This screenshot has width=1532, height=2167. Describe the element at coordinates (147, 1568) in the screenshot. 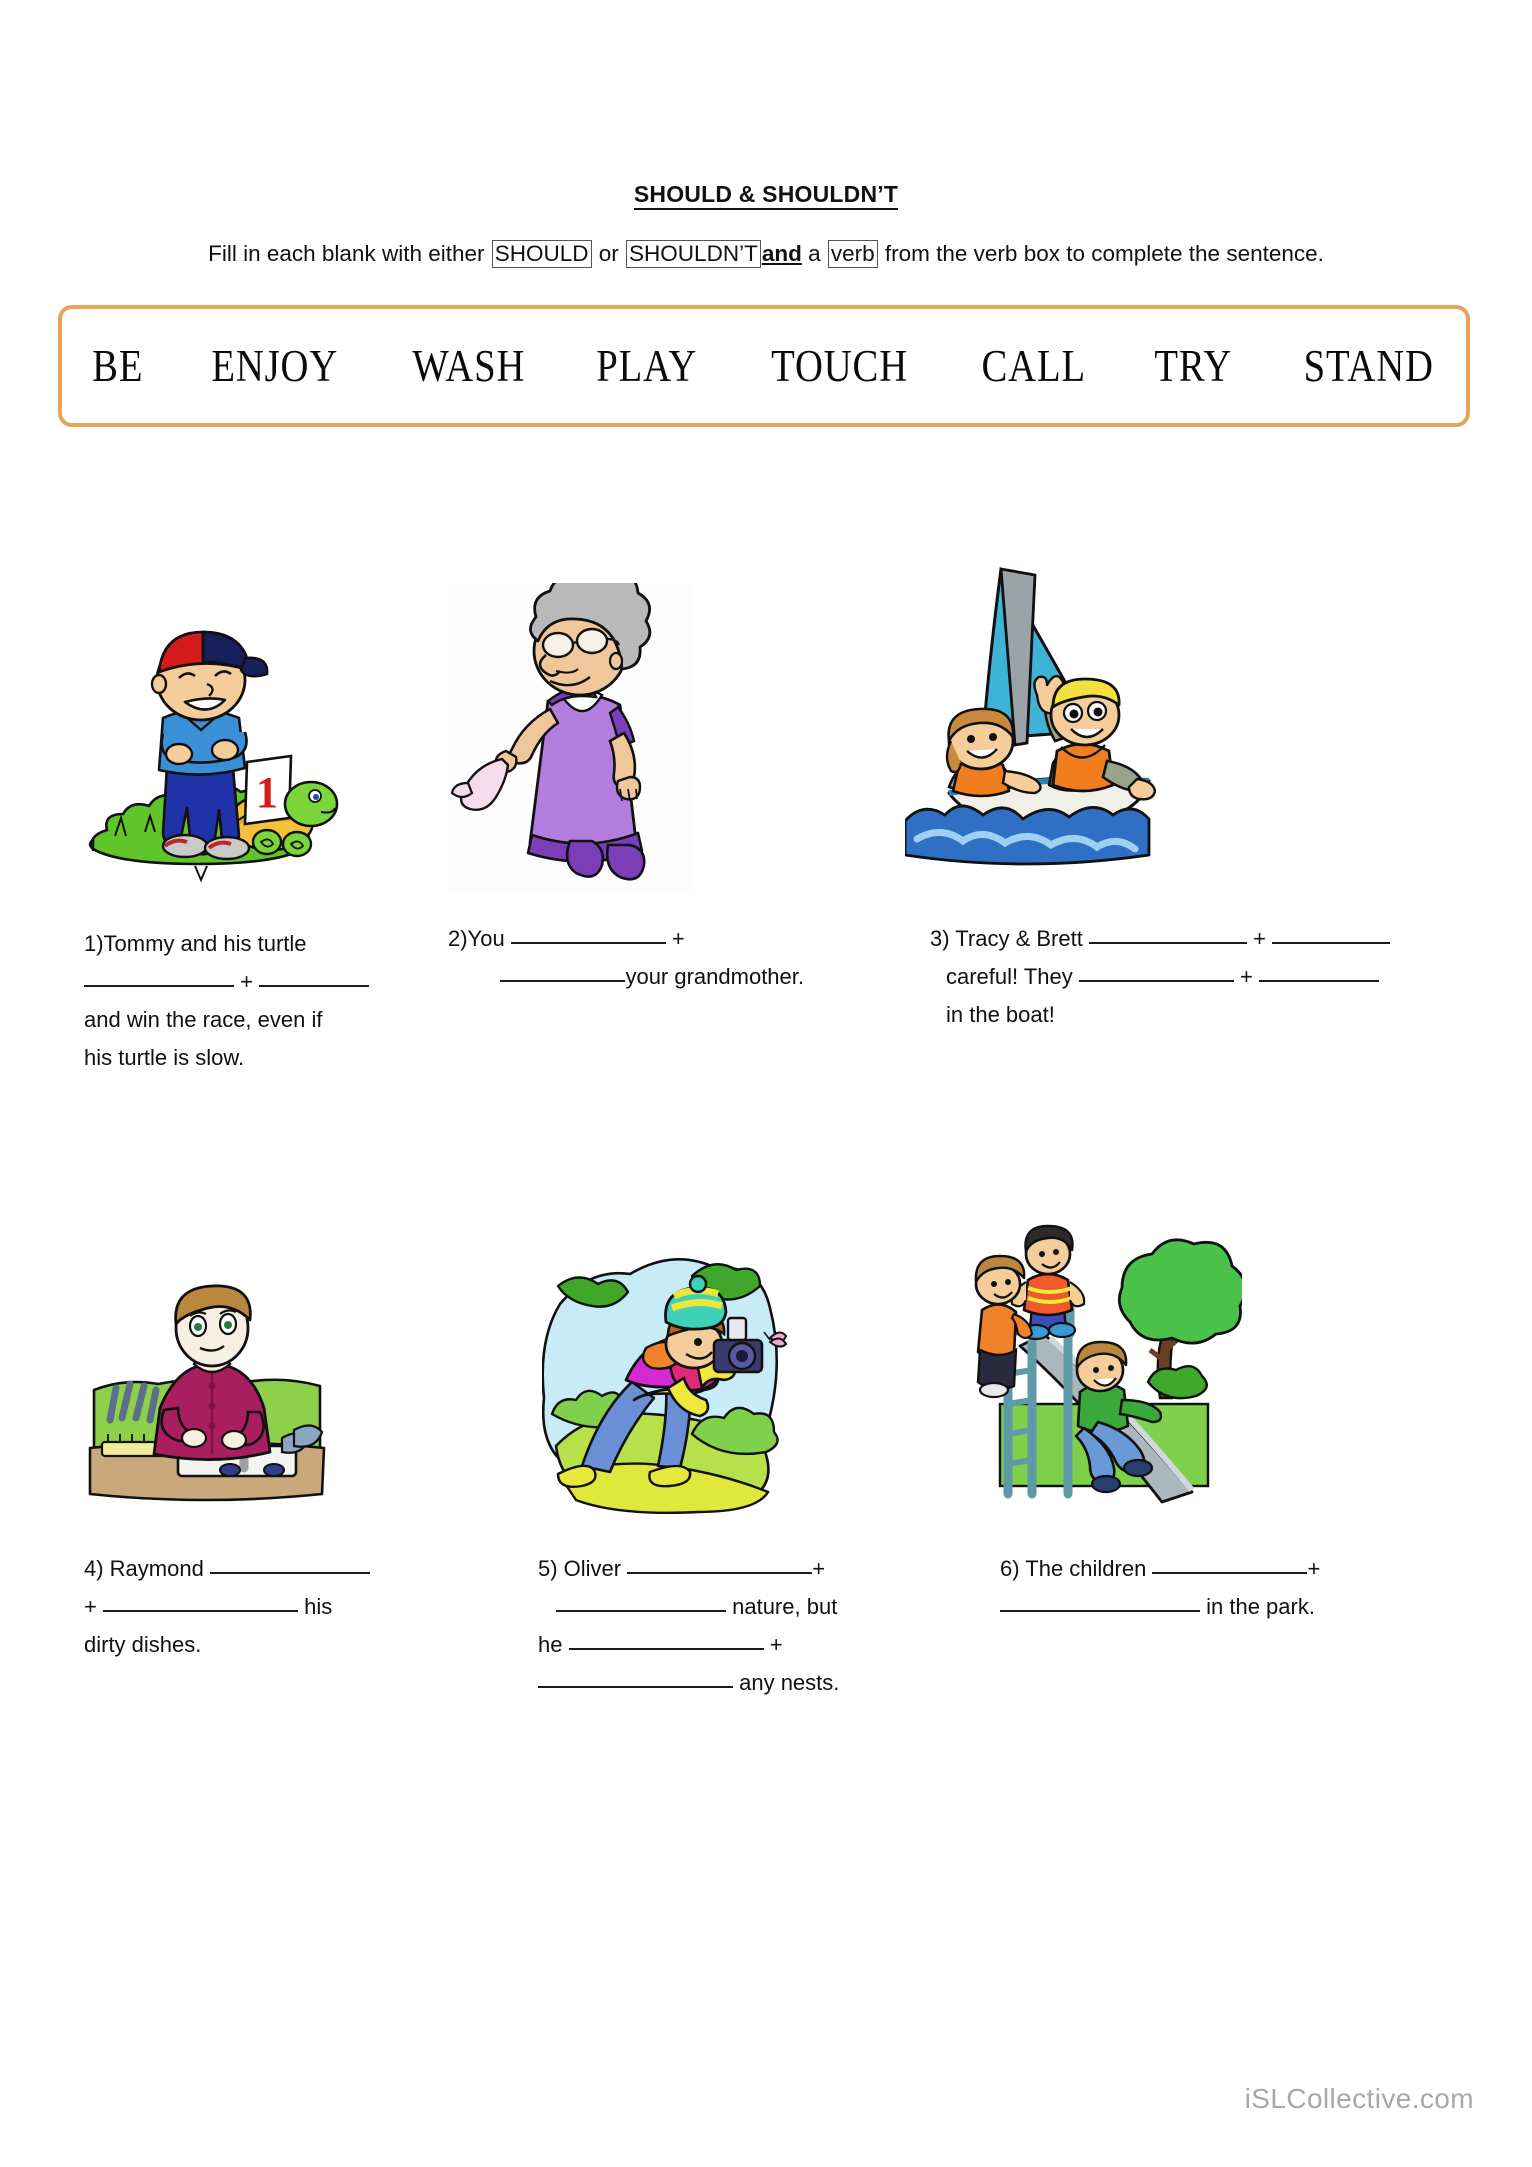

I see `exercise-4-line1-pre: 4) Raymond` at that location.